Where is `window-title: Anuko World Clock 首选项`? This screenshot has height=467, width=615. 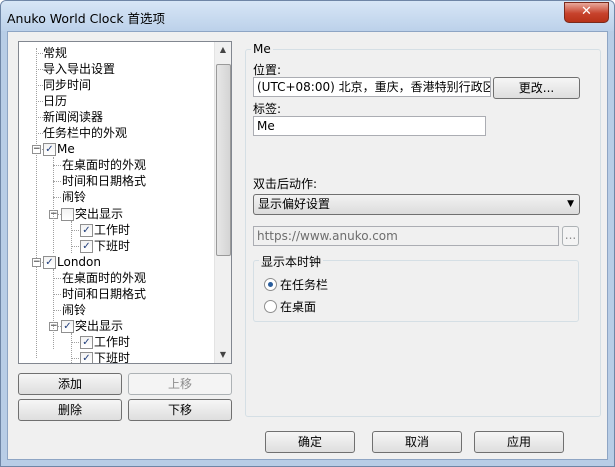
window-title: Anuko World Clock 首选项 is located at coordinates (86, 18).